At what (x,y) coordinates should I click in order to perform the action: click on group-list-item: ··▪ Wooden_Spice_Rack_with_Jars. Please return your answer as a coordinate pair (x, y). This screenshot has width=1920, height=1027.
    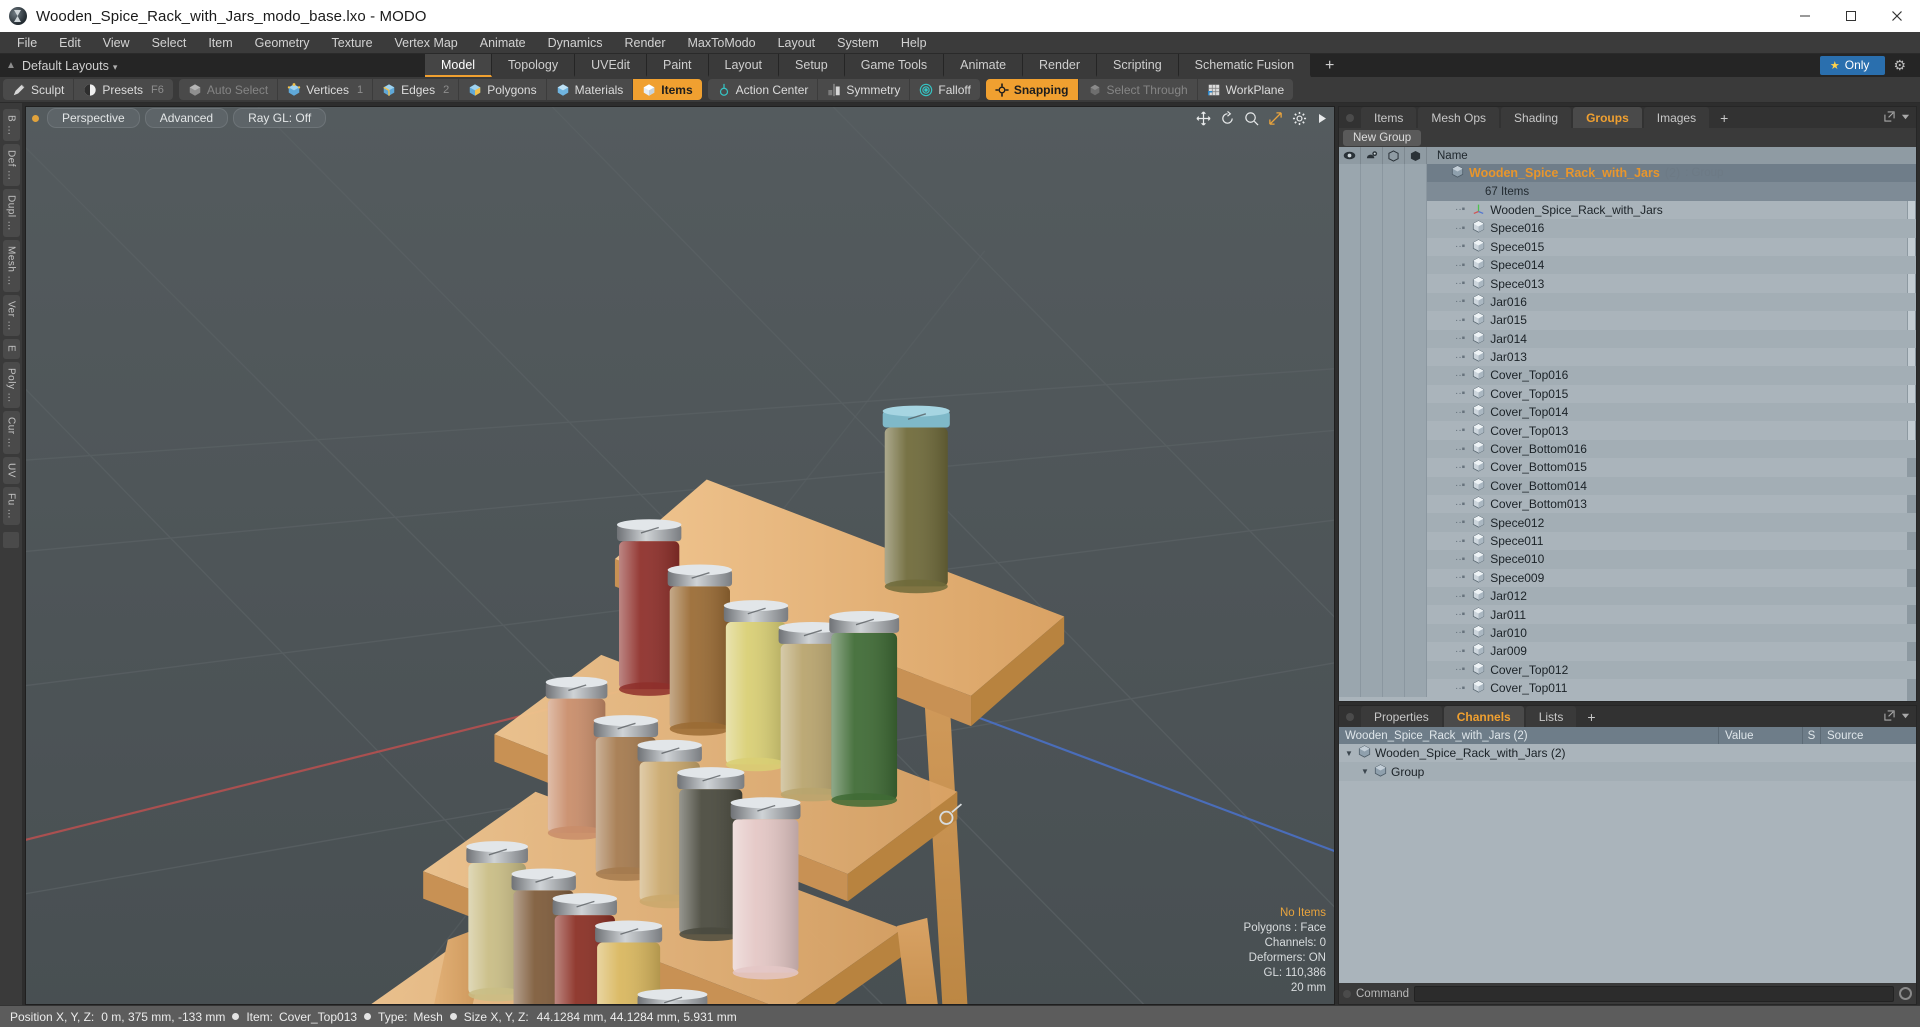
    Looking at the image, I should click on (1627, 210).